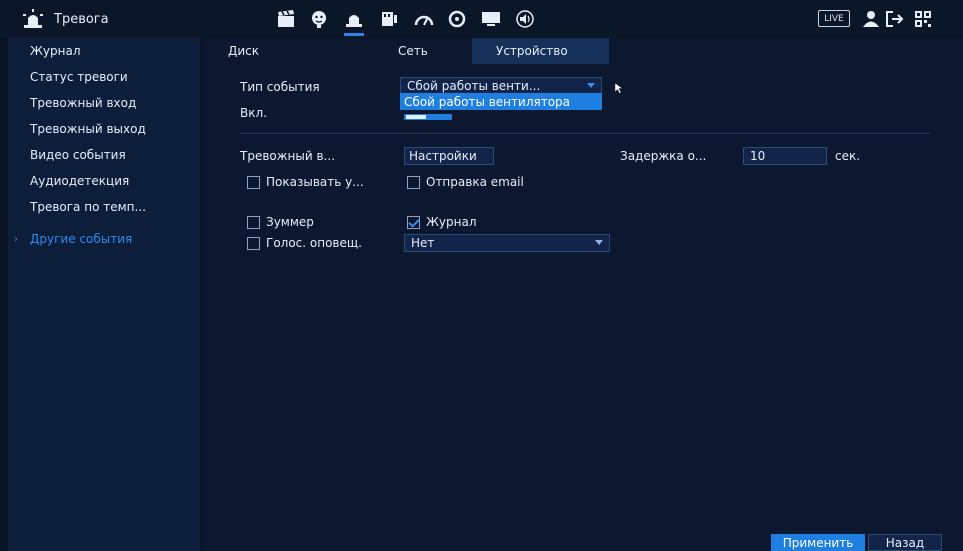 The width and height of the screenshot is (963, 551). I want to click on monitor-icon, so click(491, 19).